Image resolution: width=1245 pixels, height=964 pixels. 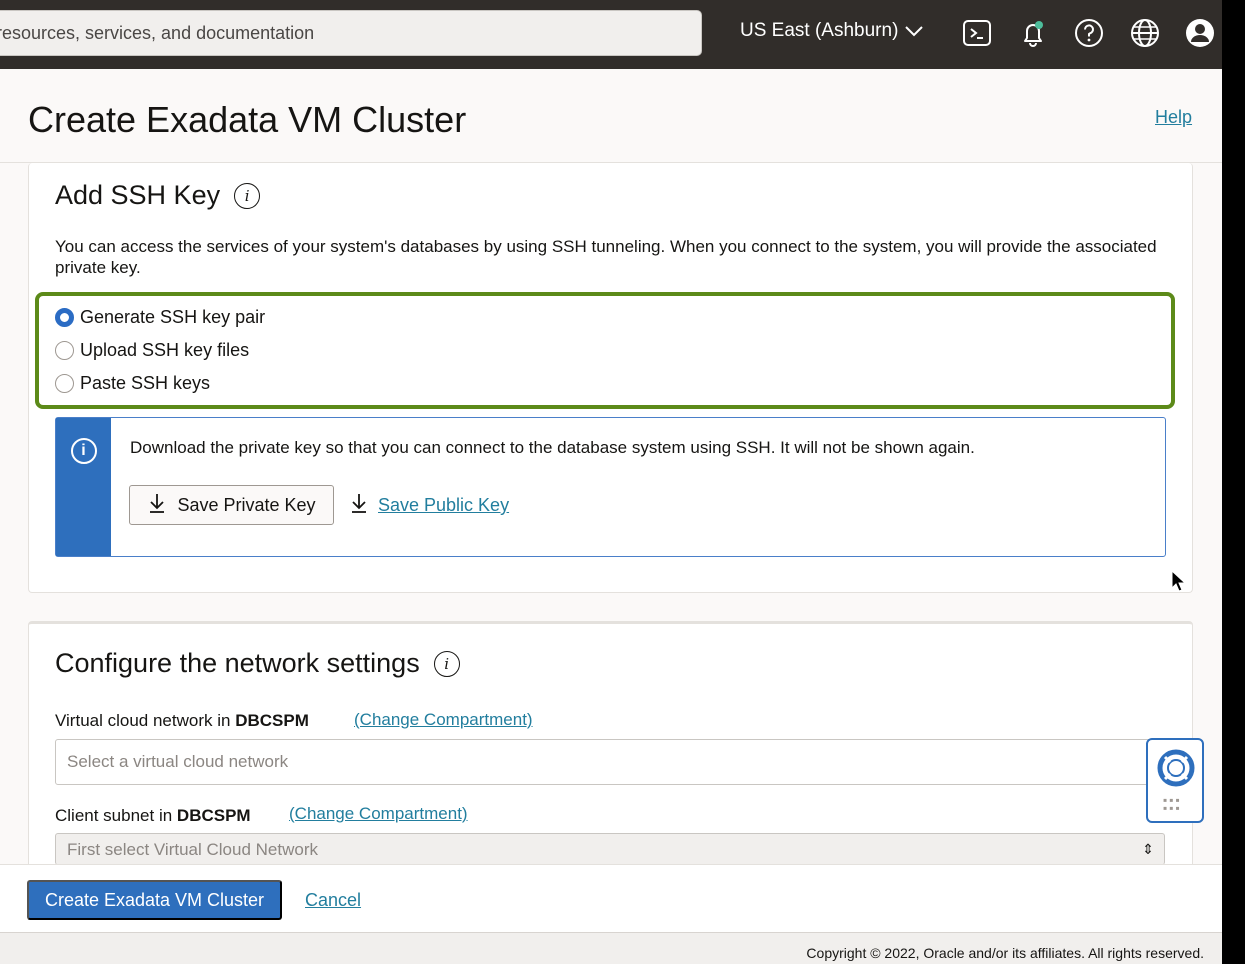 What do you see at coordinates (977, 33) in the screenshot?
I see `cloud-shell-icon` at bounding box center [977, 33].